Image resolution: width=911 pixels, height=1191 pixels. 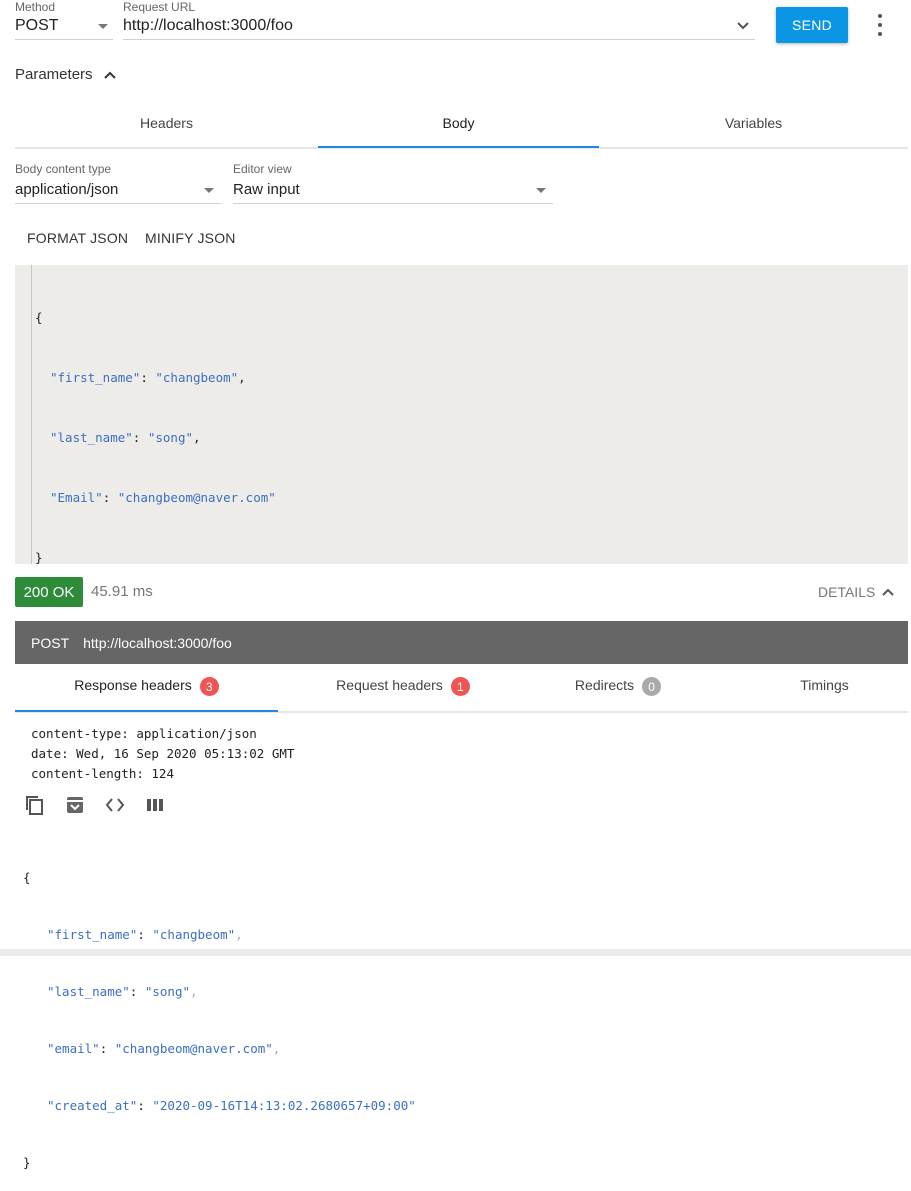 What do you see at coordinates (155, 805) in the screenshot?
I see `columns-icon` at bounding box center [155, 805].